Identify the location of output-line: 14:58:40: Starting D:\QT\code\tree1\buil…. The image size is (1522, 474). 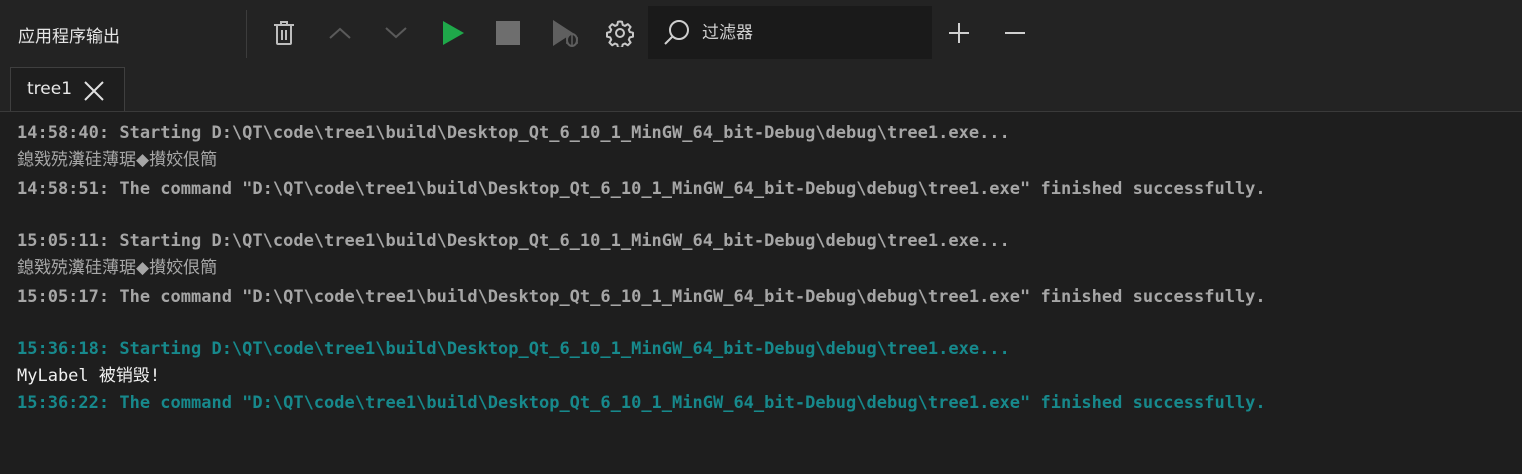
(513, 133).